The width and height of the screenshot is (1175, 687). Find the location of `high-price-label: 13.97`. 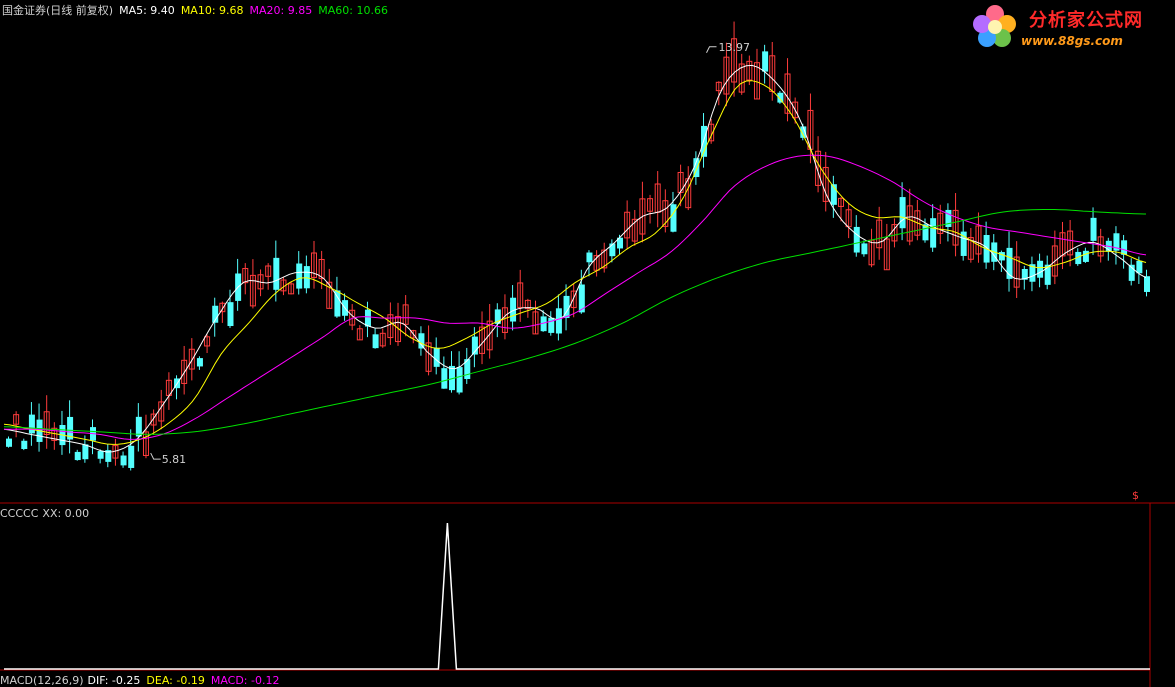

high-price-label: 13.97 is located at coordinates (734, 47).